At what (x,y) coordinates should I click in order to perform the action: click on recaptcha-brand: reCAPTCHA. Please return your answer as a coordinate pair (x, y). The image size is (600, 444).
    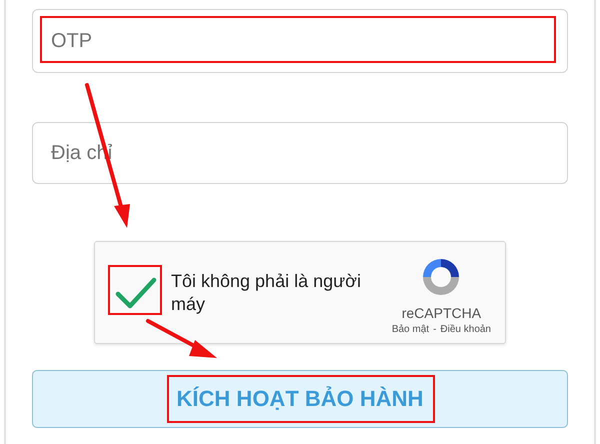
    Looking at the image, I should click on (442, 312).